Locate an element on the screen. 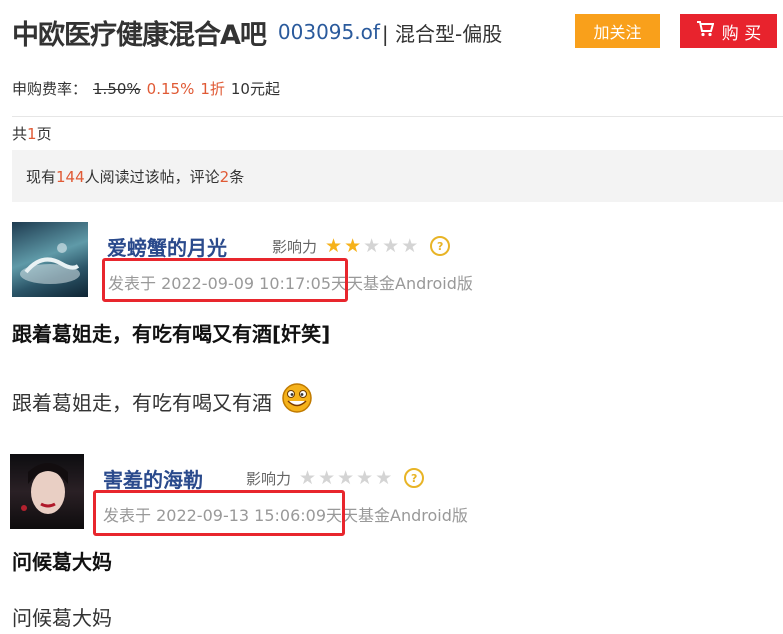  fee-label: 申购费率： is located at coordinates (50, 89).